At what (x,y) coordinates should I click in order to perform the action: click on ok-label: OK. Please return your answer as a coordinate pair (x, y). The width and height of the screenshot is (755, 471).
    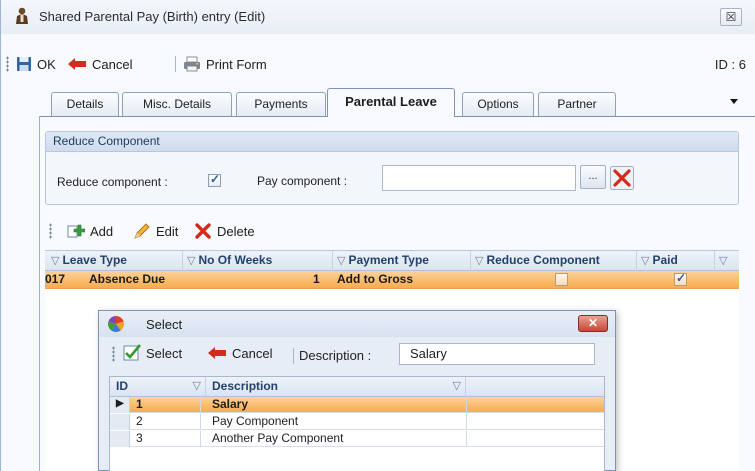
    Looking at the image, I should click on (46, 64).